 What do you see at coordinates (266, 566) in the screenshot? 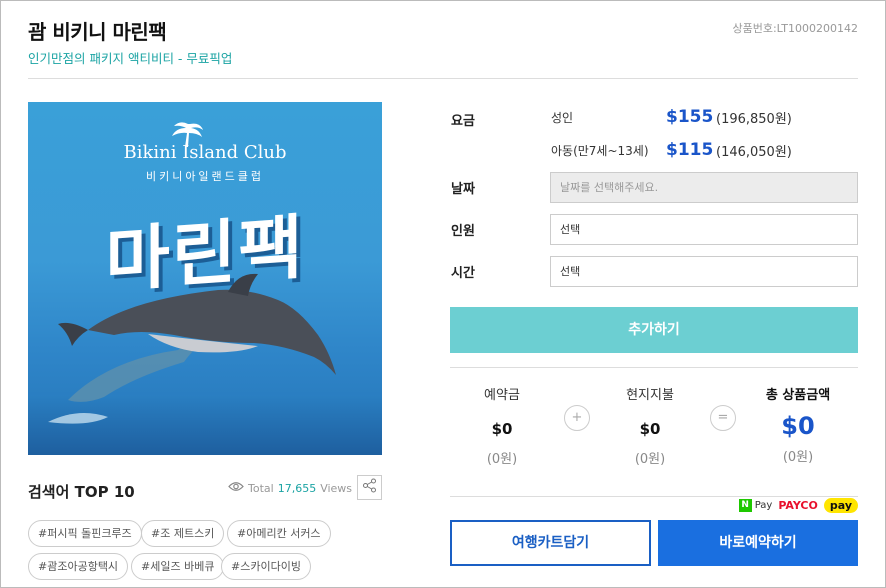
I see `search-tag: #스카이다이빙` at bounding box center [266, 566].